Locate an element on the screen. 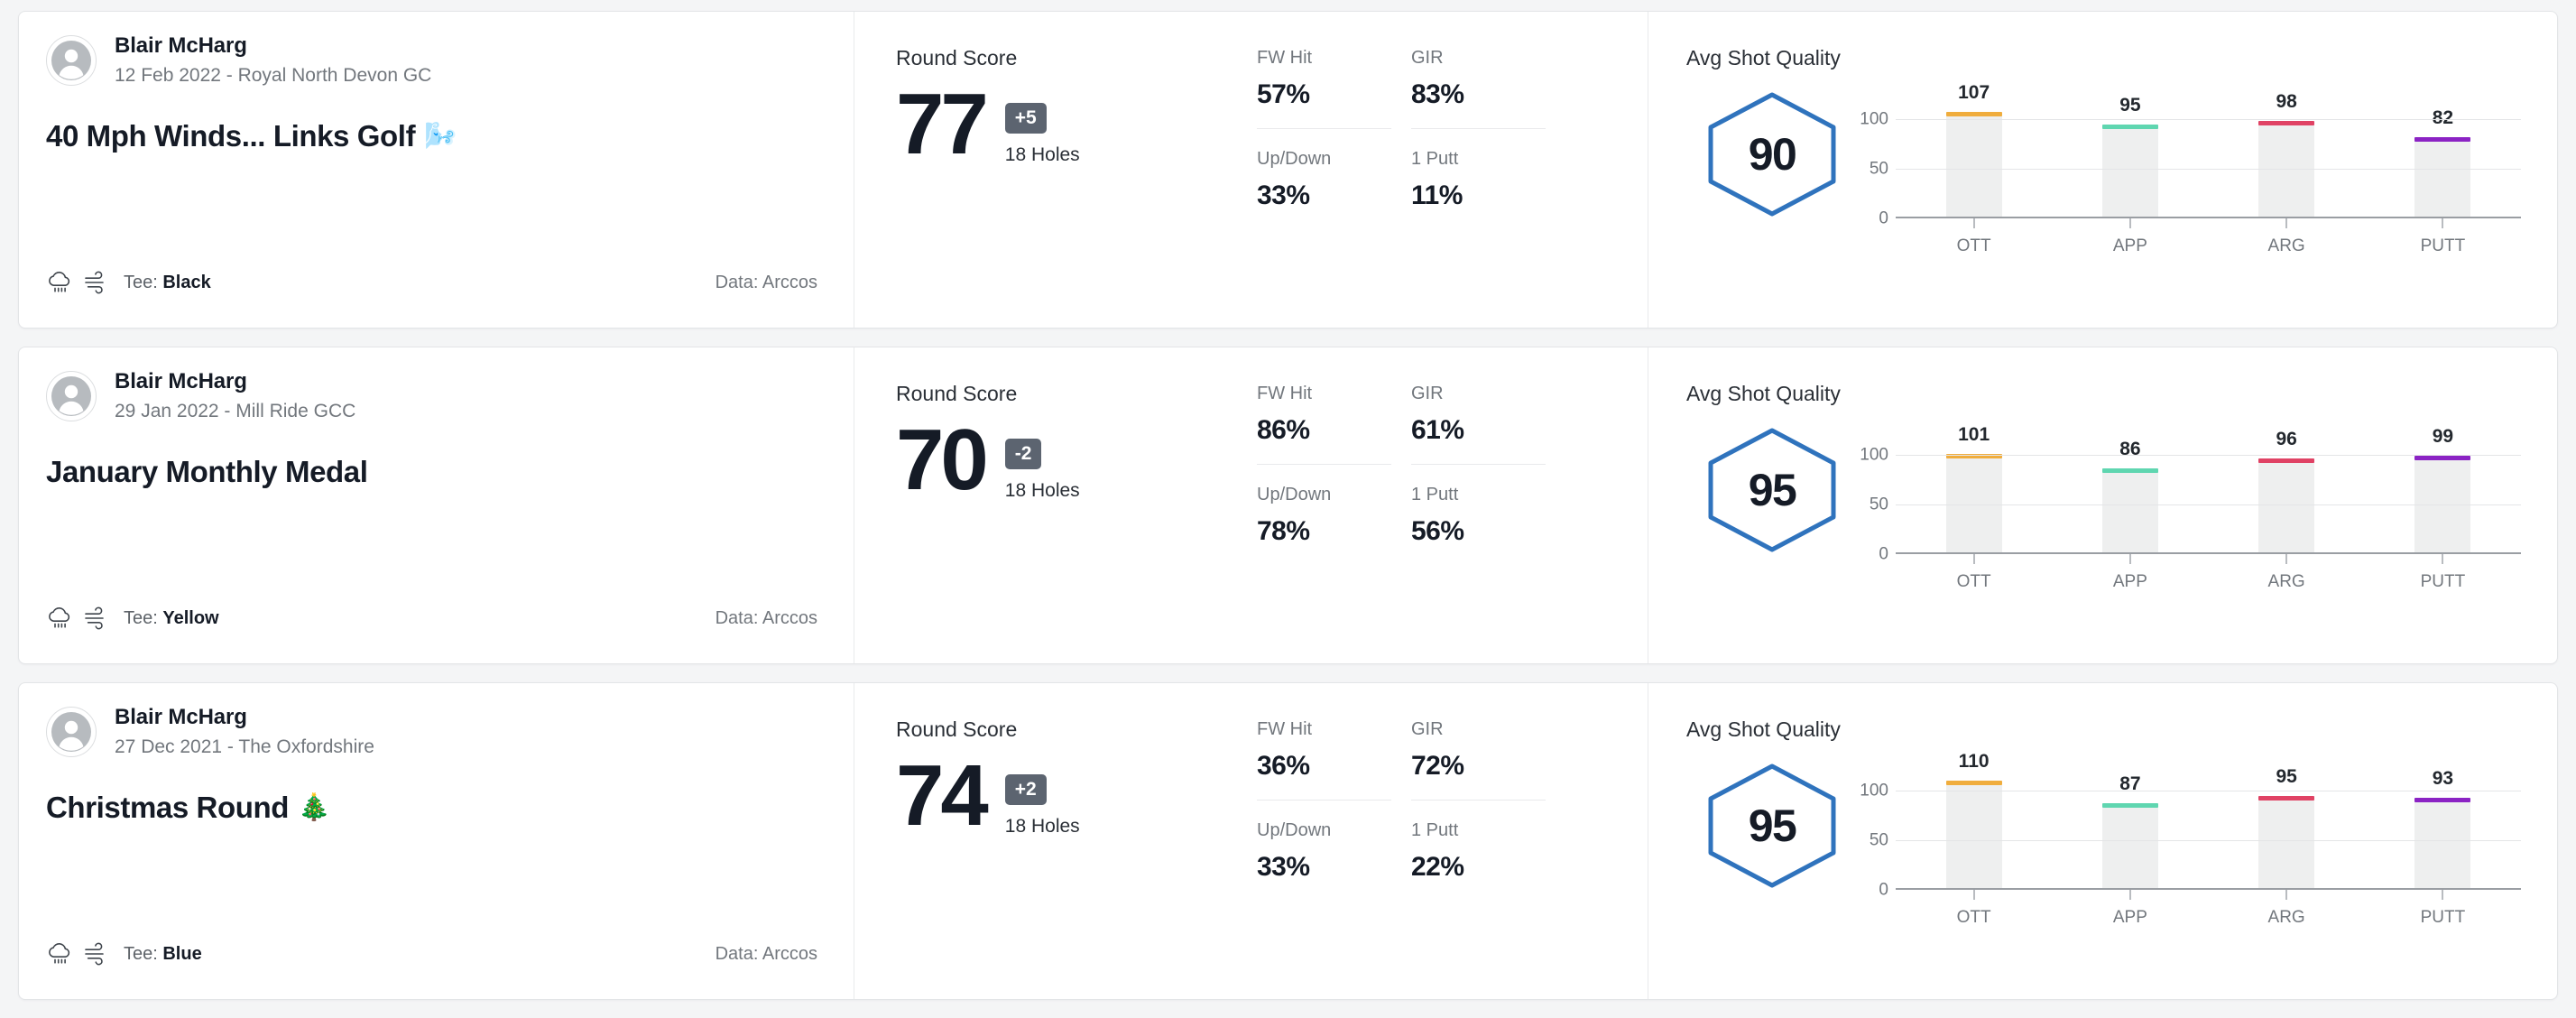  chart-plot-area: 107 95 98 82 is located at coordinates (2208, 150).